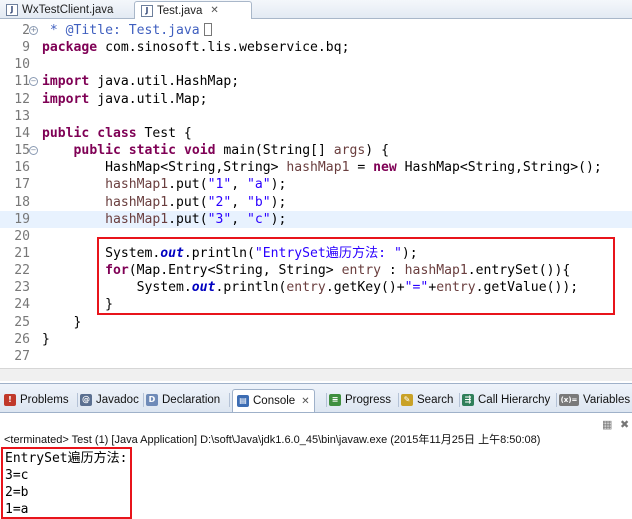  Describe the element at coordinates (274, 151) in the screenshot. I see `code-token: main(String[]` at that location.